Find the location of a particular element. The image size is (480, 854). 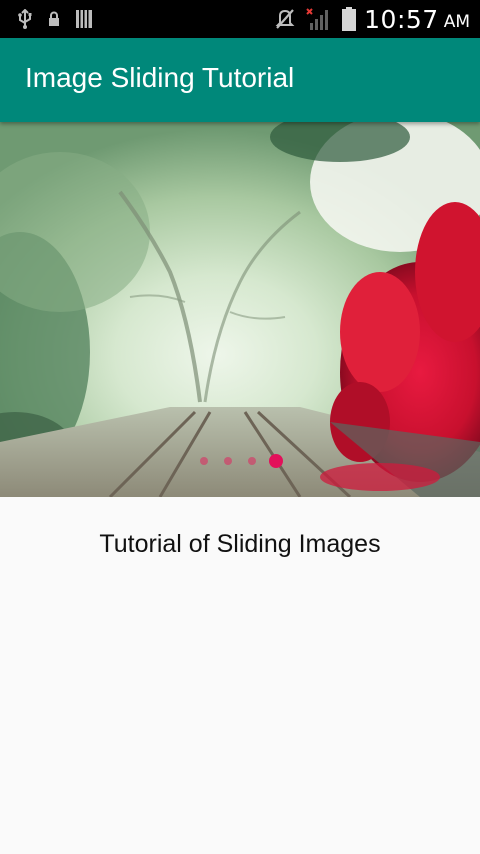

battery-icon is located at coordinates (349, 19).